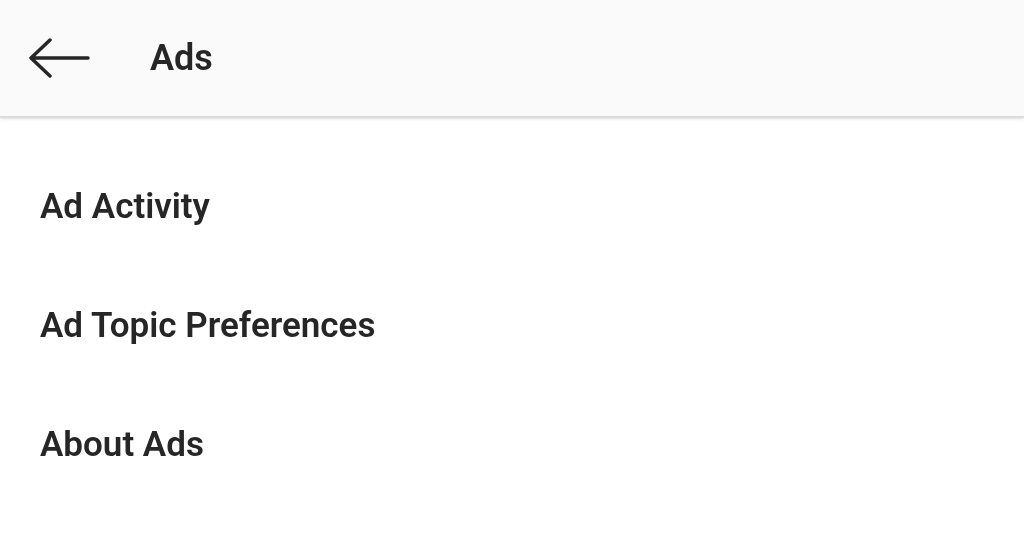 The image size is (1024, 540). I want to click on menu-item: Ad Activity, so click(113, 207).